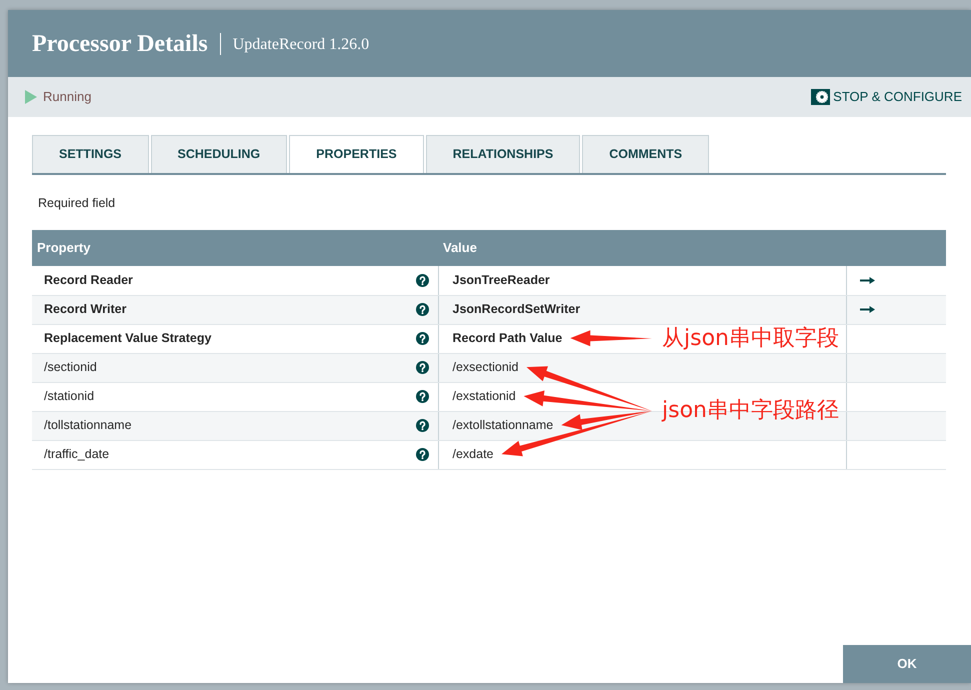 Image resolution: width=971 pixels, height=690 pixels. Describe the element at coordinates (301, 44) in the screenshot. I see `dialog-subtitle: UpdateRecord 1.26.0` at that location.